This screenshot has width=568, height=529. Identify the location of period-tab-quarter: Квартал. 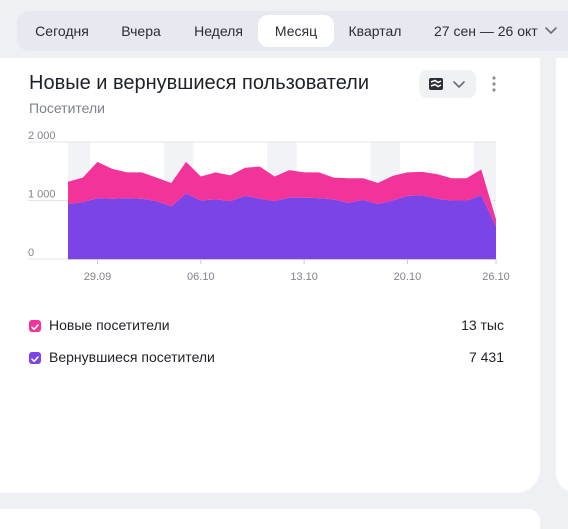
(375, 31).